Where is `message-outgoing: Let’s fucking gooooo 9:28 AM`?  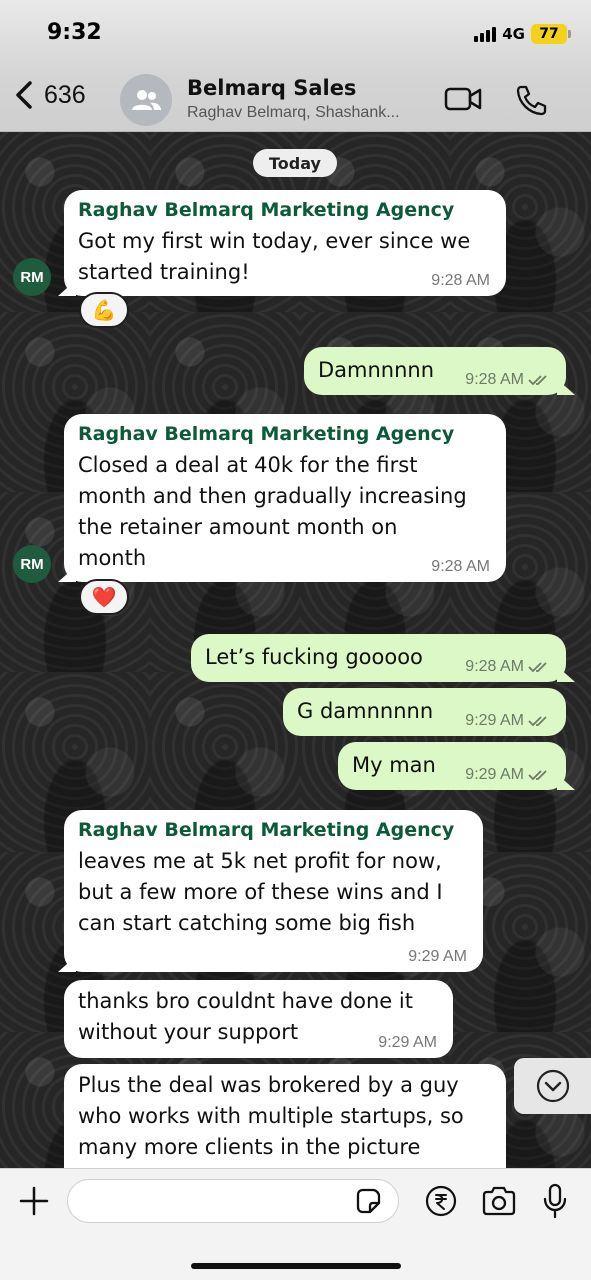 message-outgoing: Let’s fucking gooooo 9:28 AM is located at coordinates (383, 658).